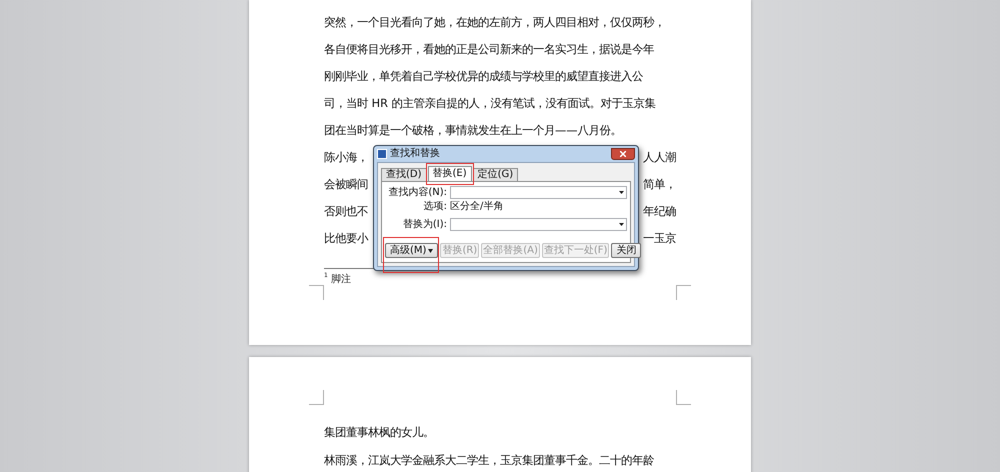 Image resolution: width=1000 pixels, height=472 pixels. Describe the element at coordinates (346, 158) in the screenshot. I see `text-line-fragment: 陈小海，` at that location.